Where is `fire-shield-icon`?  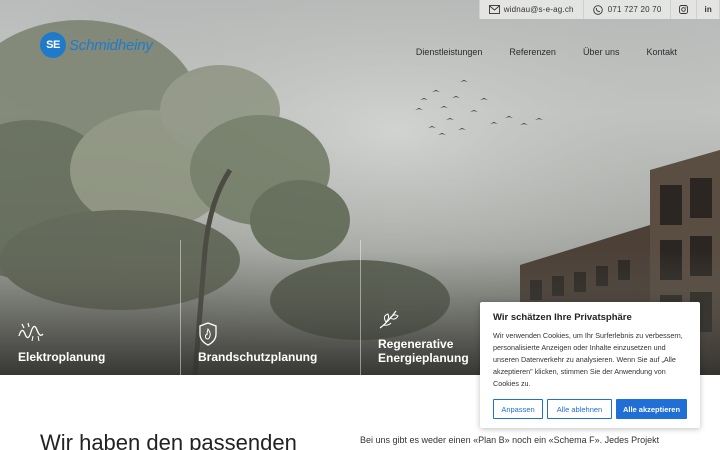 fire-shield-icon is located at coordinates (208, 336).